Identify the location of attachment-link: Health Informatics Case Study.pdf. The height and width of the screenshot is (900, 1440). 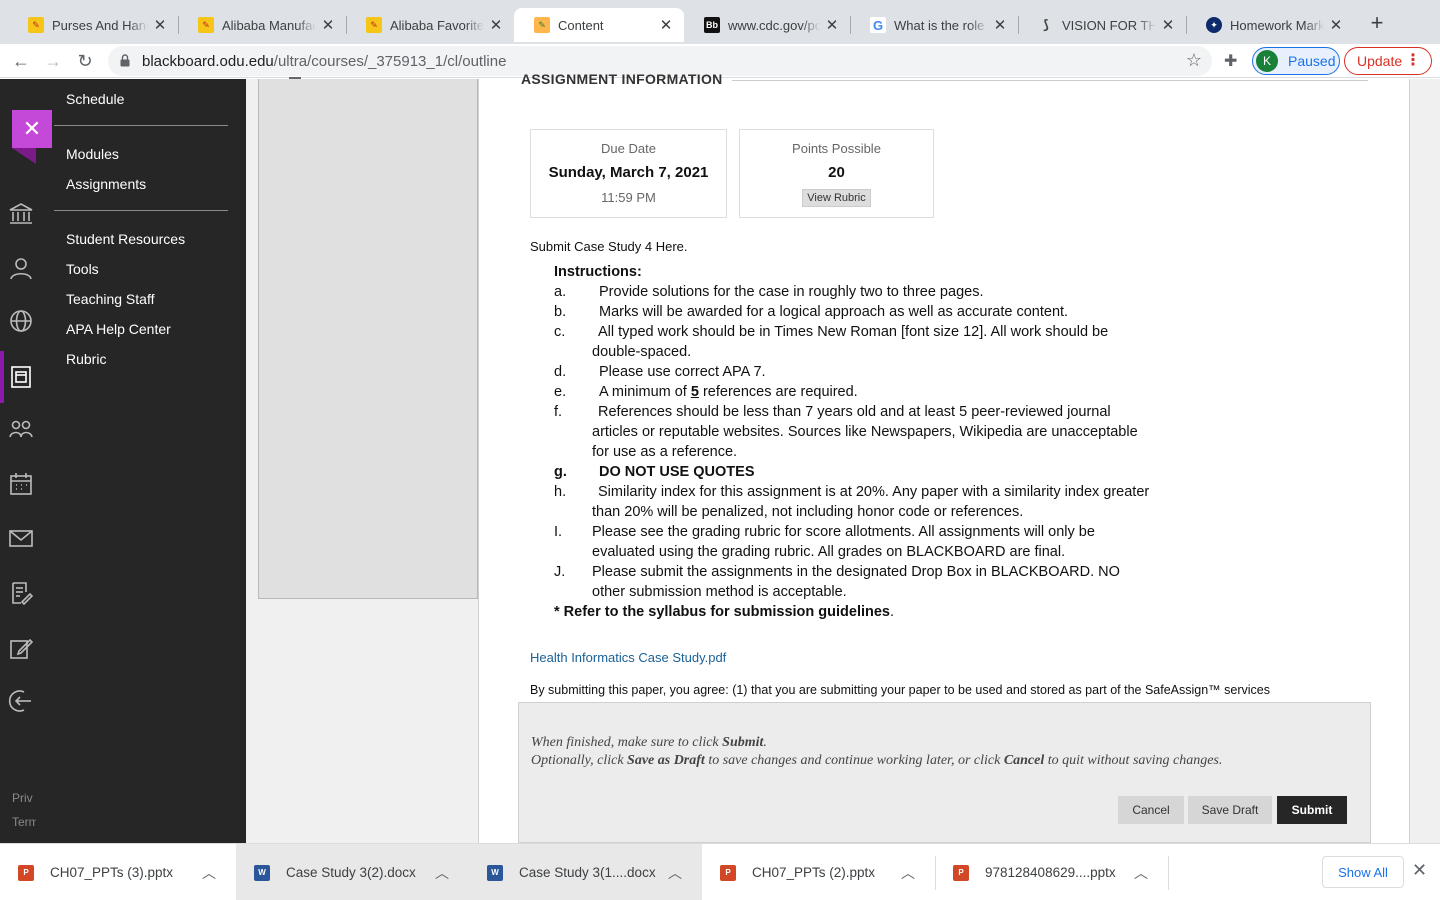
(628, 657).